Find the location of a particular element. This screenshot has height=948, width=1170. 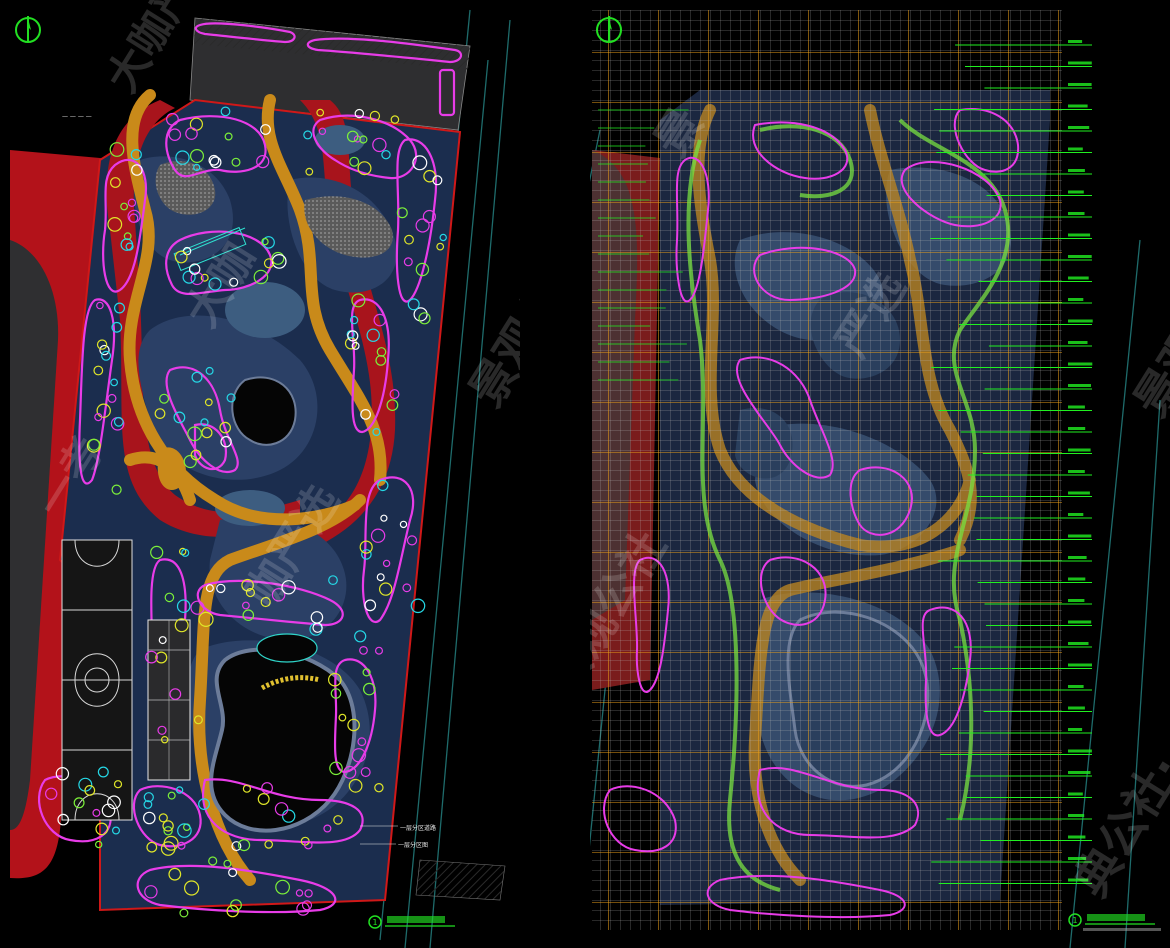

watermark-text: 景观公 is located at coordinates (1147, 353).